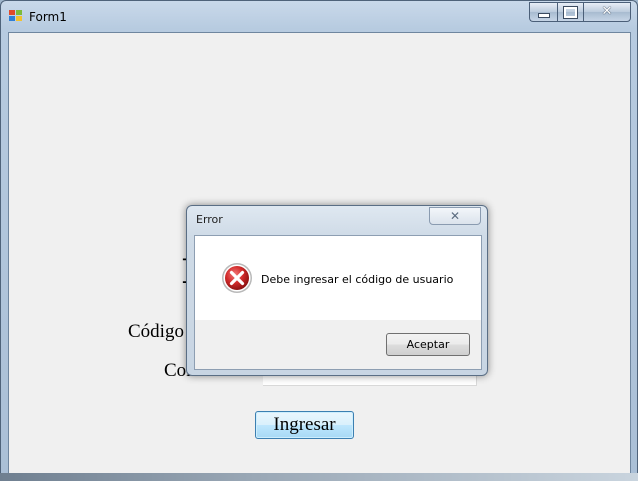 The width and height of the screenshot is (638, 481). What do you see at coordinates (48, 17) in the screenshot?
I see `window-title: Form1` at bounding box center [48, 17].